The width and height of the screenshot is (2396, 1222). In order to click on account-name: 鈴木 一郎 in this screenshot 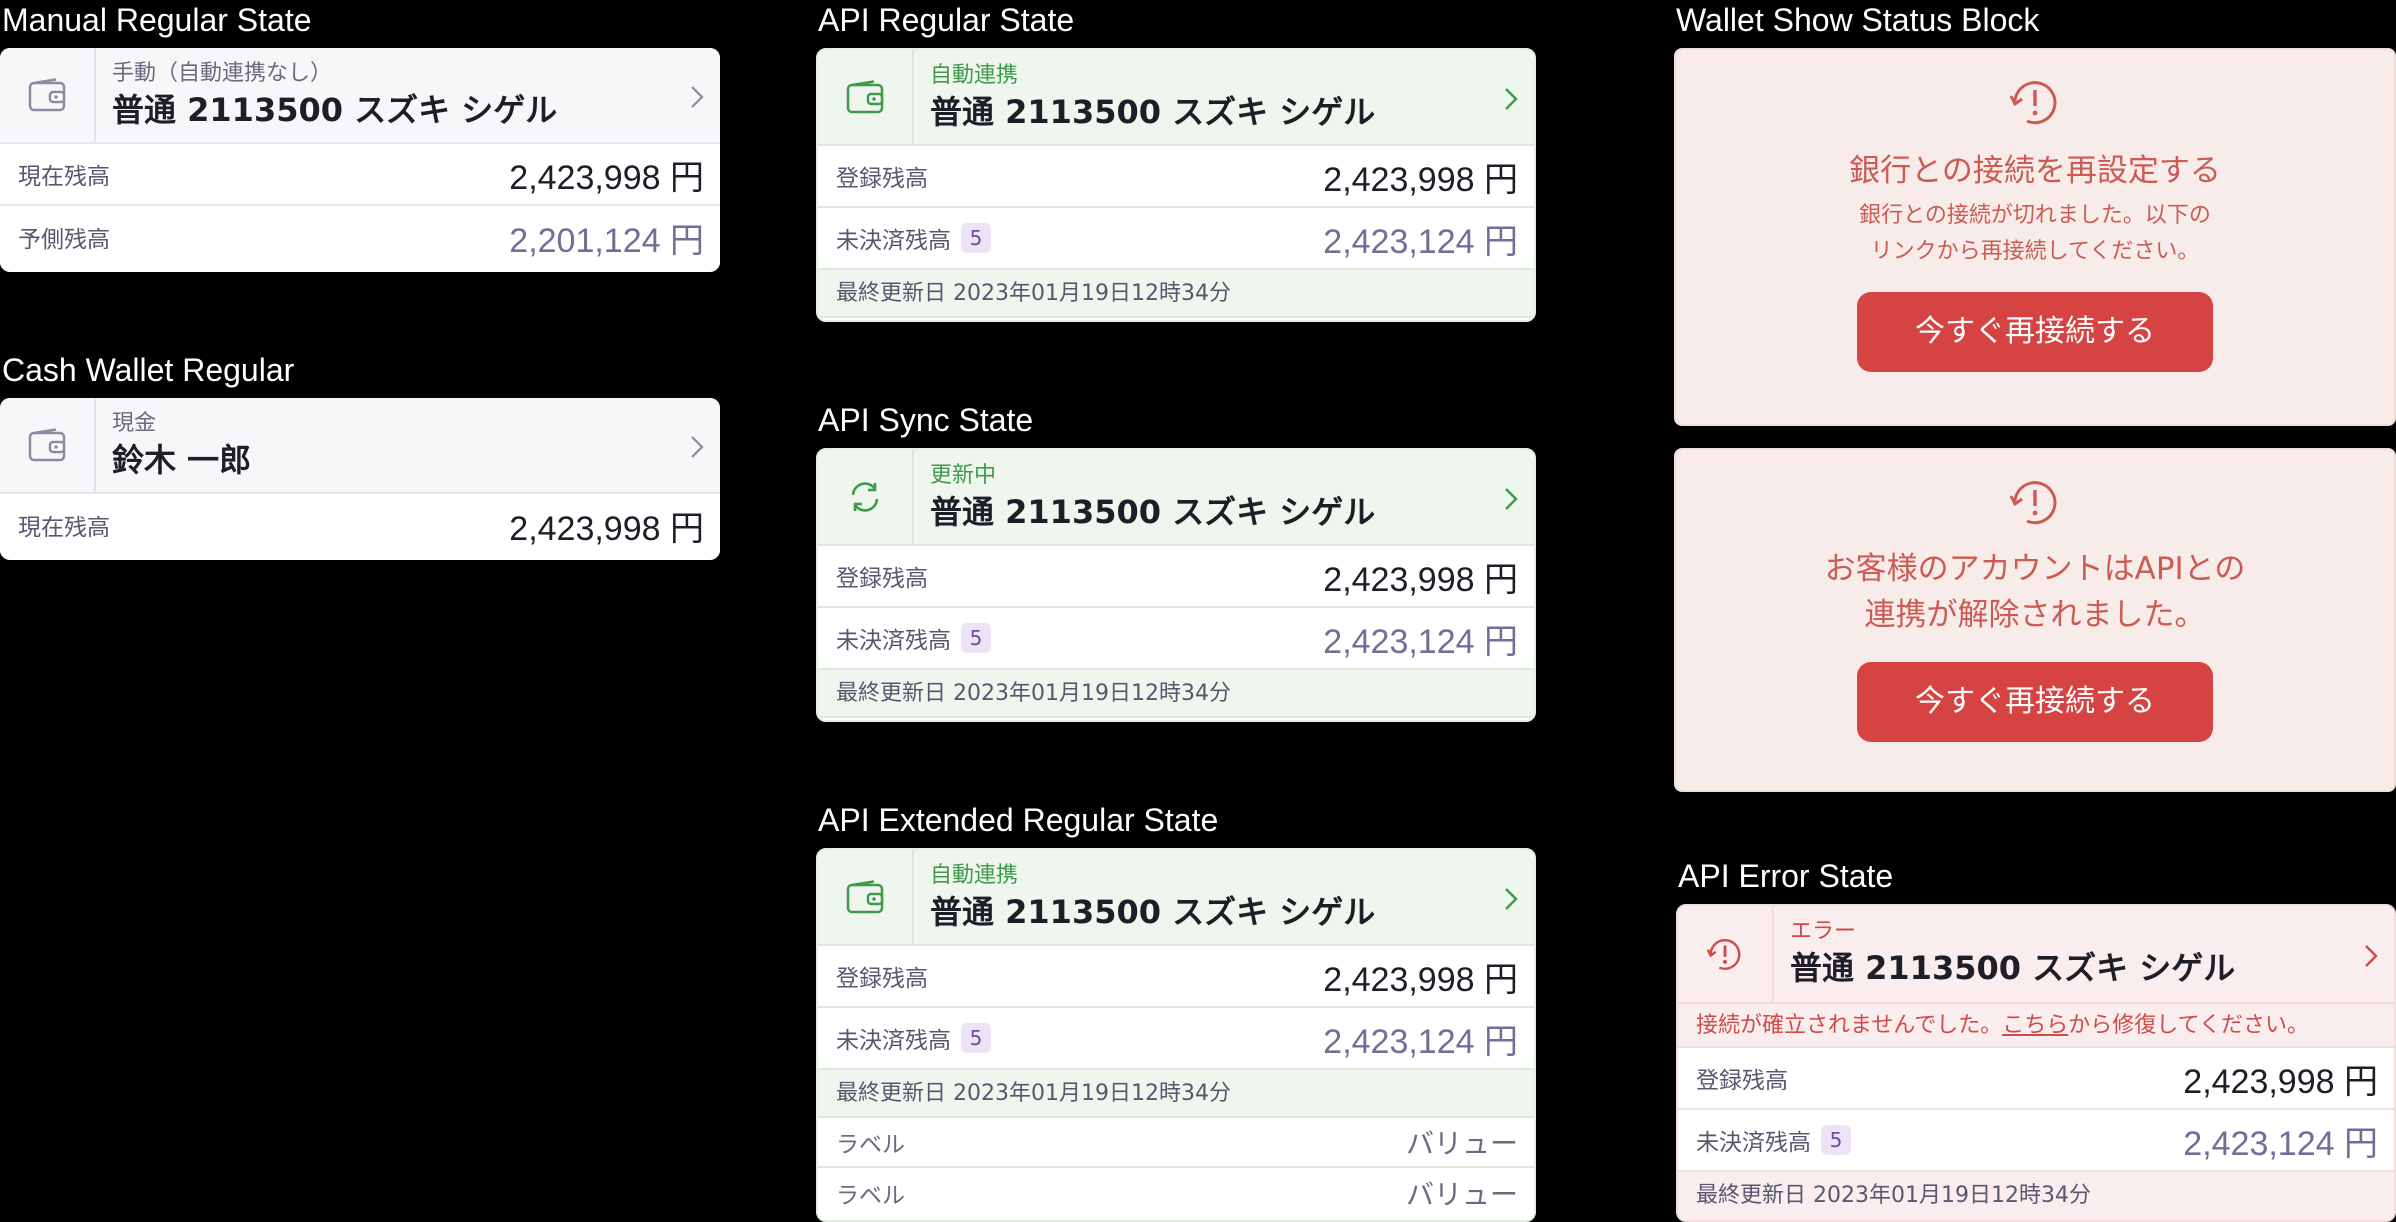, I will do `click(182, 460)`.